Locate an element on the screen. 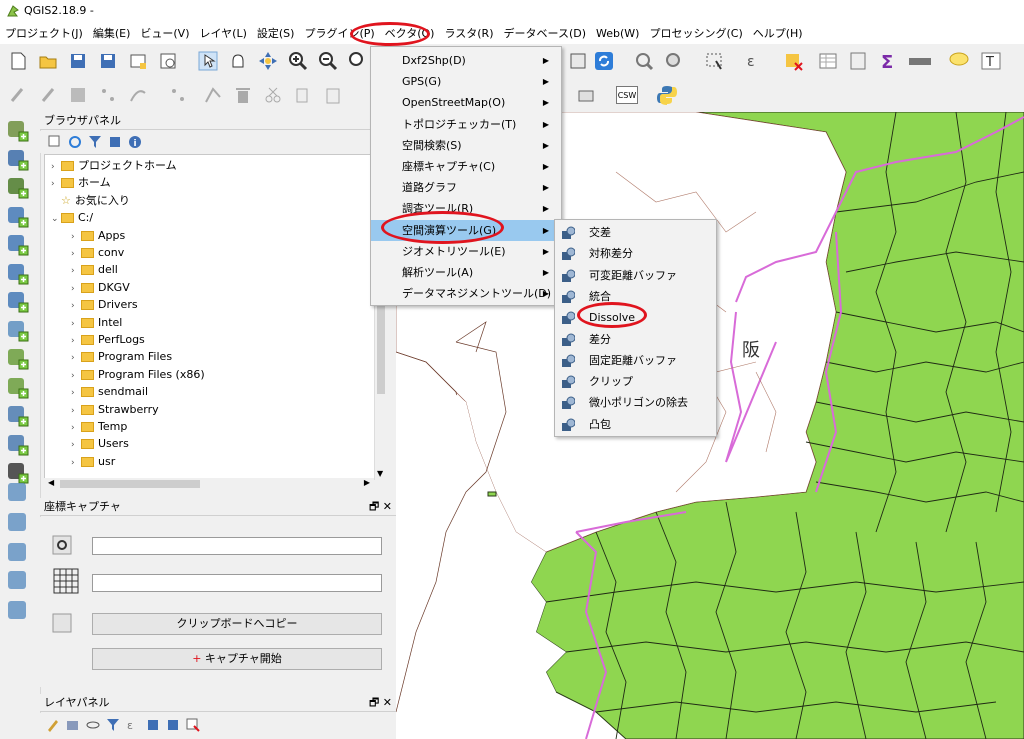  add-postgis-layer-icon is located at coordinates (18, 217).